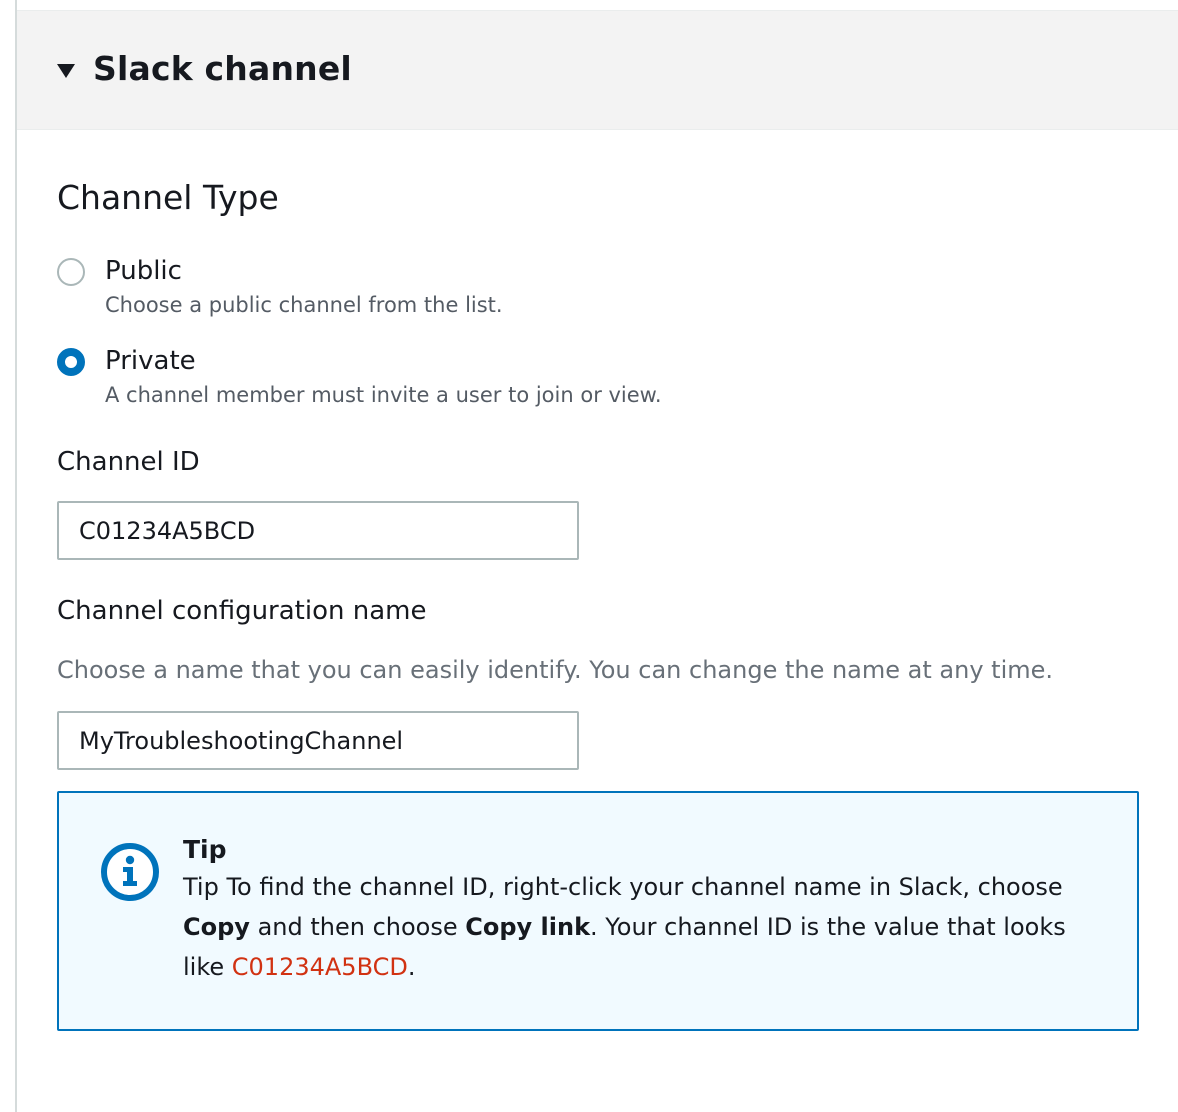 Image resolution: width=1178 pixels, height=1112 pixels. I want to click on slack-channel-expand-toggle: Slack channel, so click(204, 68).